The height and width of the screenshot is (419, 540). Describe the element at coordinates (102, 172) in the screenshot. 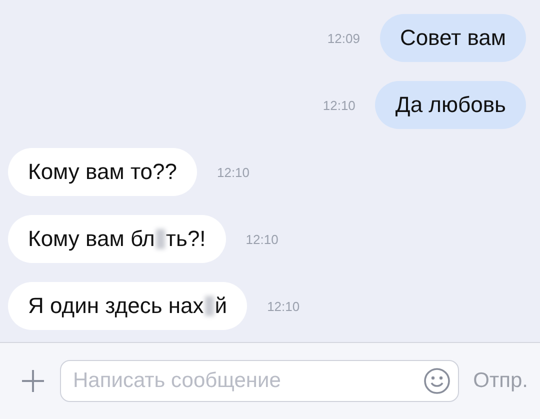

I see `message-text: Кому вам то??` at that location.